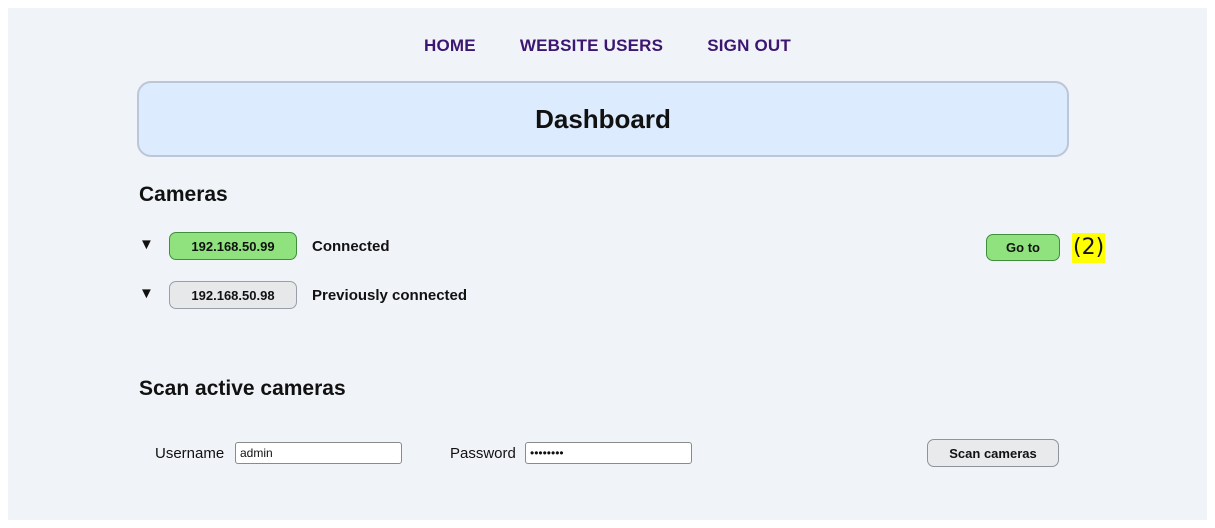  I want to click on password-label: Password, so click(483, 453).